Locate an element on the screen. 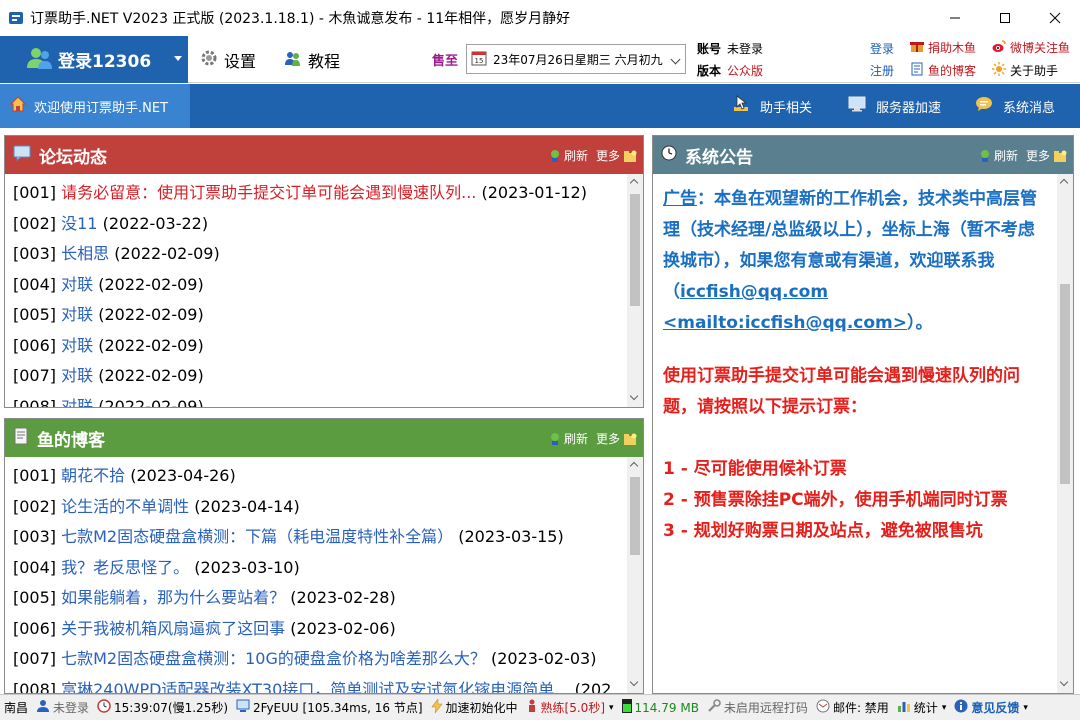  blog-refresh-button: 刷新 is located at coordinates (576, 438).